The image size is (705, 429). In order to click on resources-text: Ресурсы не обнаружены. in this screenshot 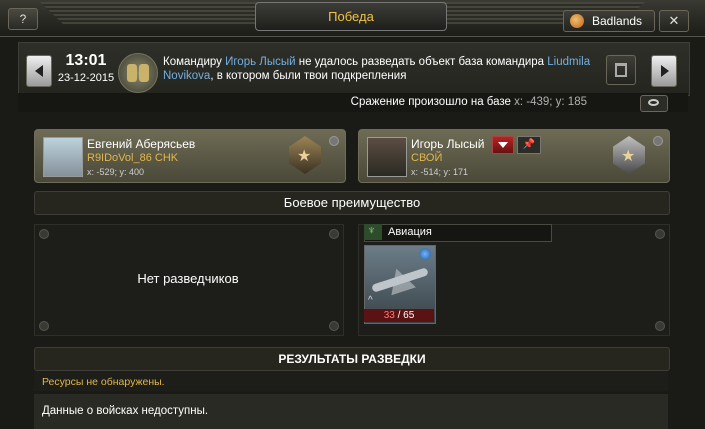, I will do `click(103, 382)`.